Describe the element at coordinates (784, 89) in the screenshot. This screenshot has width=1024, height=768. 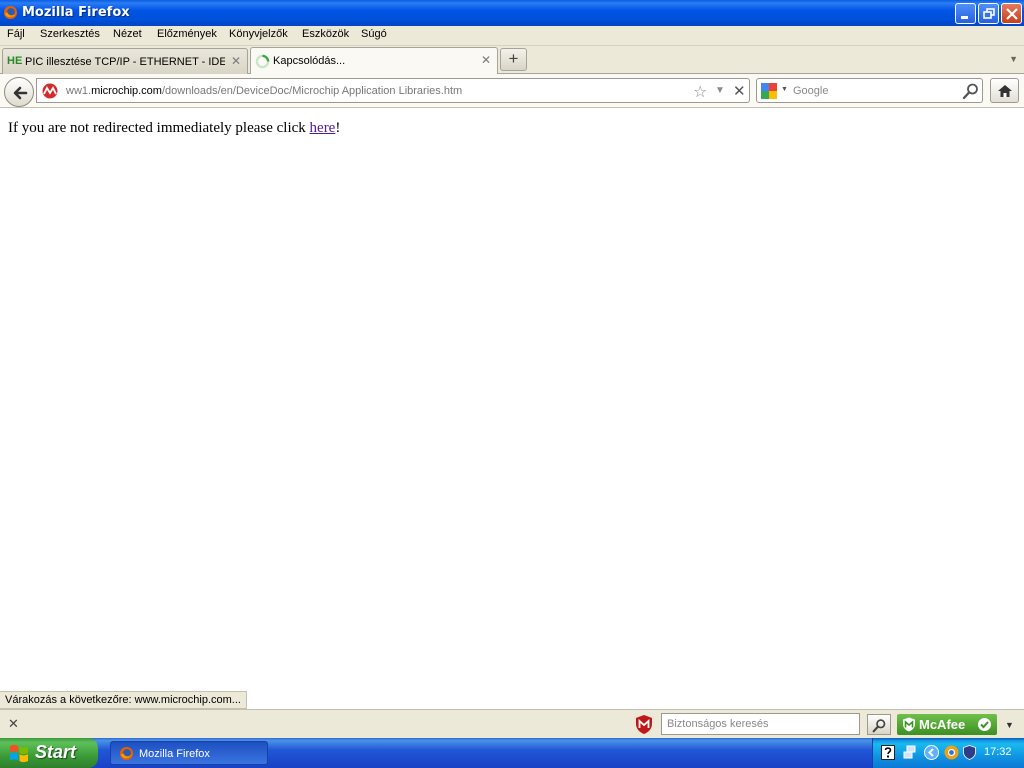
I see `search-engine-dropdown-icon: ▼` at that location.